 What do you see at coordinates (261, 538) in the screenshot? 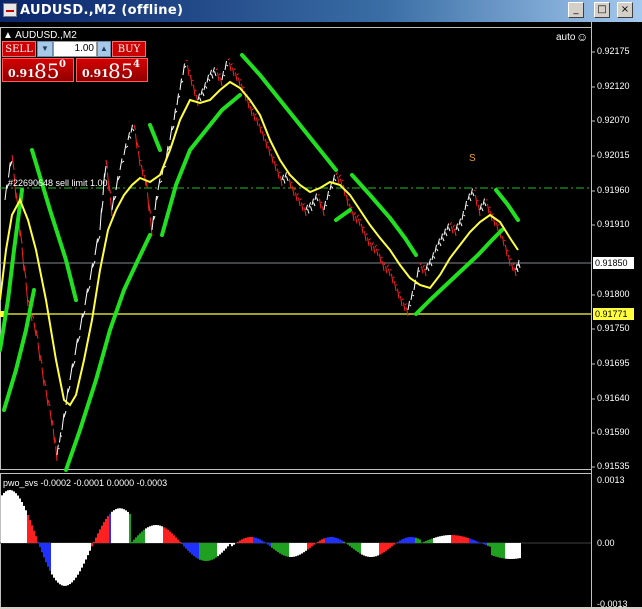
I see `oscillator-histogram` at bounding box center [261, 538].